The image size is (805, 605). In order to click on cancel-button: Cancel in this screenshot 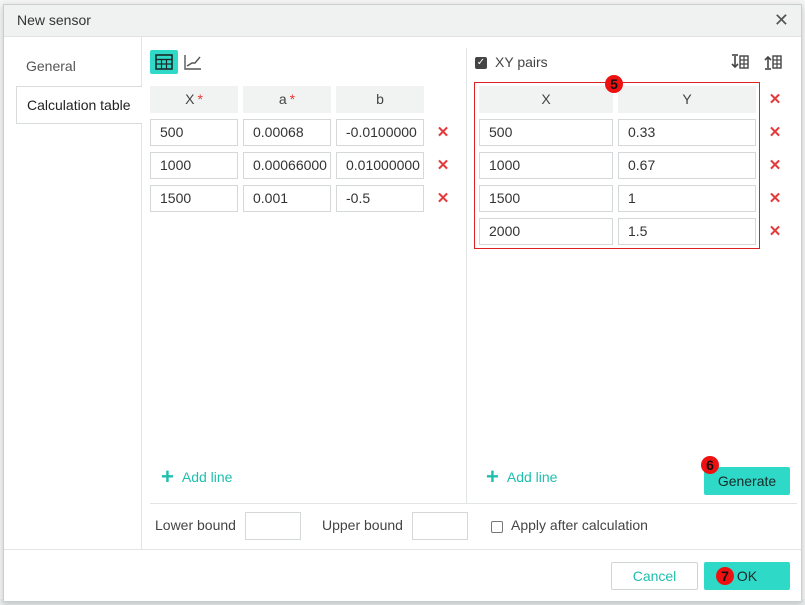, I will do `click(654, 576)`.